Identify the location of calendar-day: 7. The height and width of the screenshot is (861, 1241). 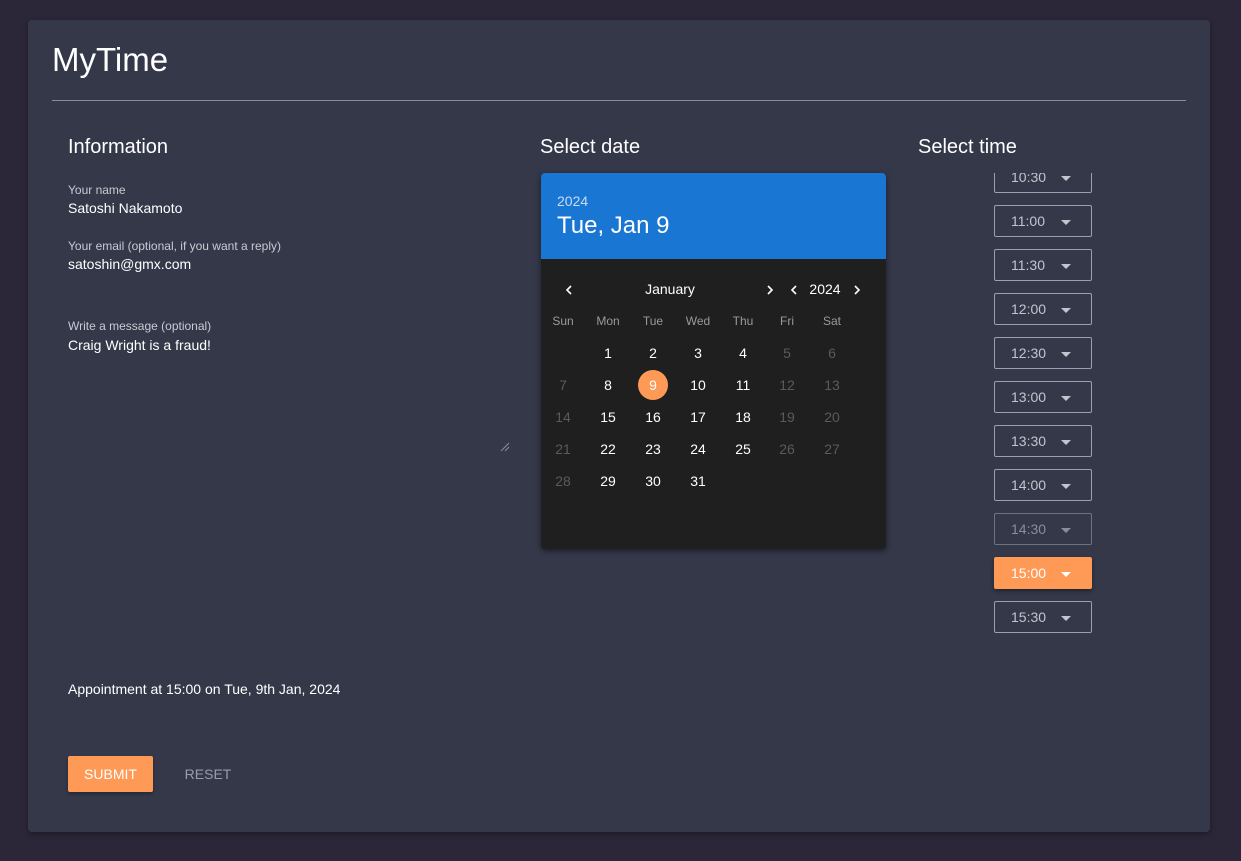
(563, 385).